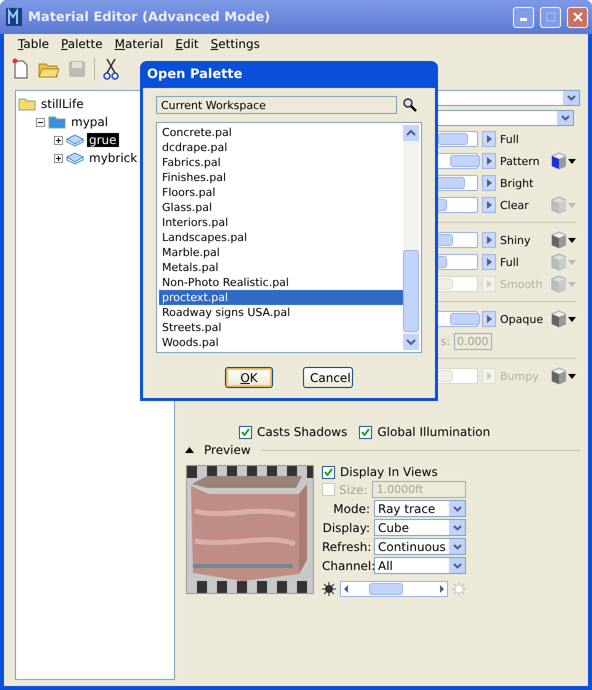 This screenshot has height=690, width=592. I want to click on display-checkbox: Display In Views, so click(394, 472).